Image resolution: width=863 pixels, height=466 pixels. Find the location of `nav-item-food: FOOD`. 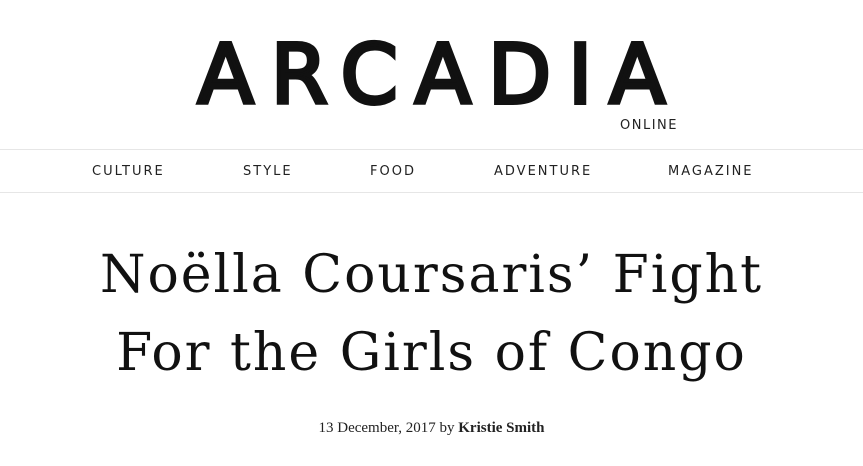

nav-item-food: FOOD is located at coordinates (393, 172).